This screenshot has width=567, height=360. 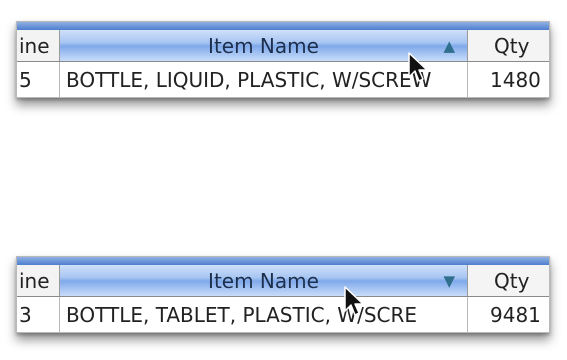 What do you see at coordinates (264, 314) in the screenshot?
I see `cell-item-name: BOTTLE, TABLET, PLASTIC, W/SCRE` at bounding box center [264, 314].